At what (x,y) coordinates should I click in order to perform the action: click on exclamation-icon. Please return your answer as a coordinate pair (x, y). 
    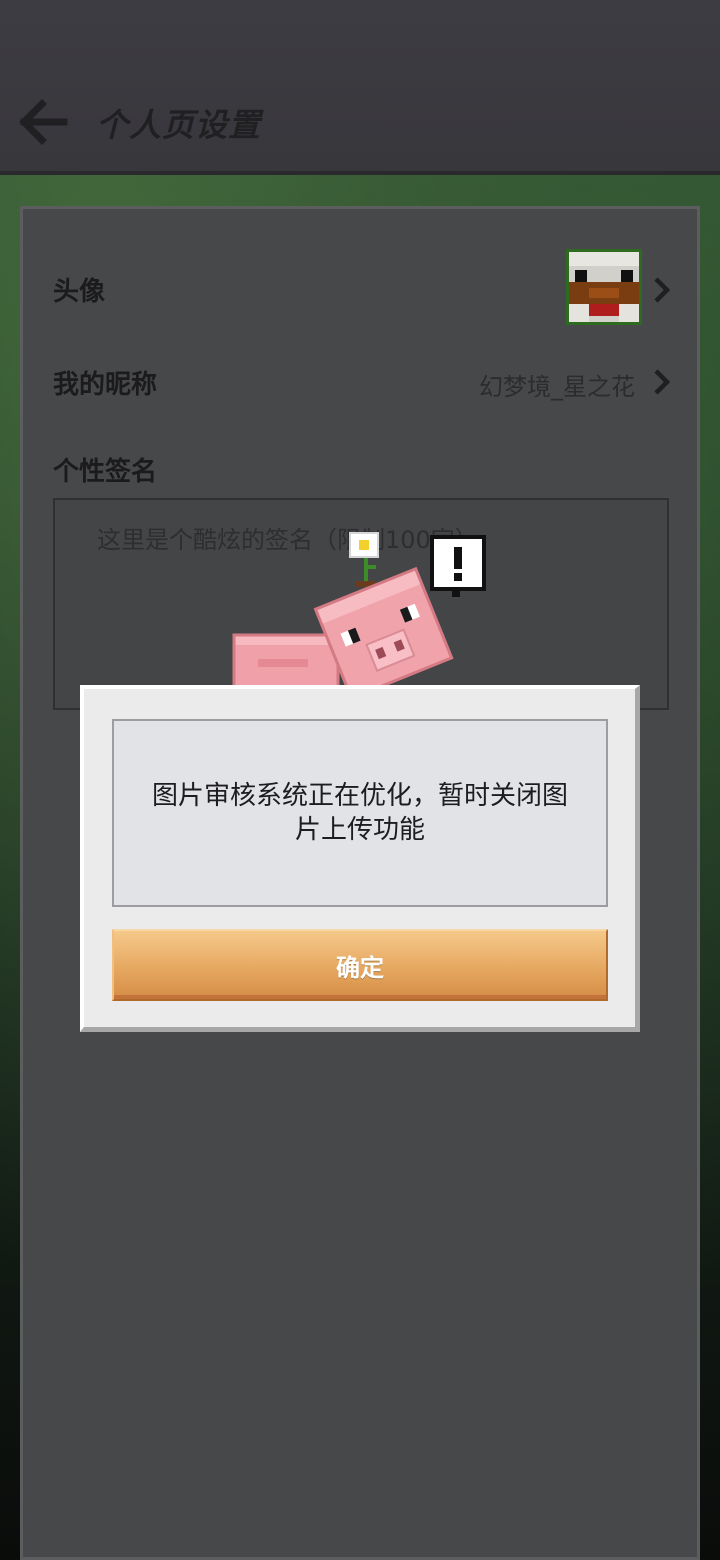
    Looking at the image, I should click on (458, 566).